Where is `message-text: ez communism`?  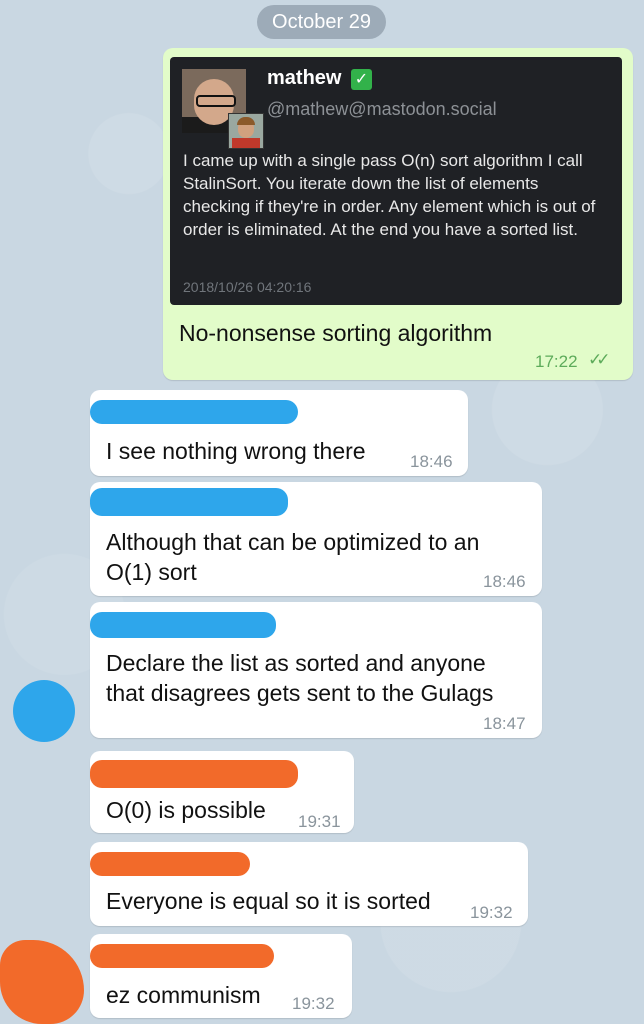 message-text: ez communism is located at coordinates (183, 995).